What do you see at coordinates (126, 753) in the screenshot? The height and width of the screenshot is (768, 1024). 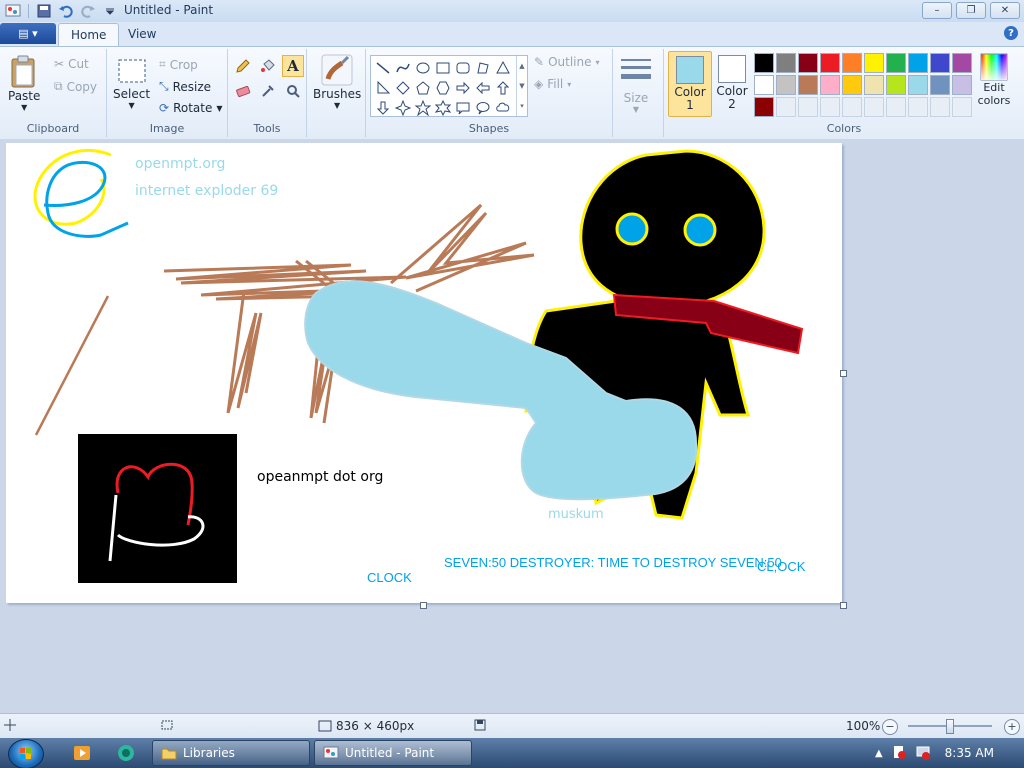 I see `chat-app-icon` at bounding box center [126, 753].